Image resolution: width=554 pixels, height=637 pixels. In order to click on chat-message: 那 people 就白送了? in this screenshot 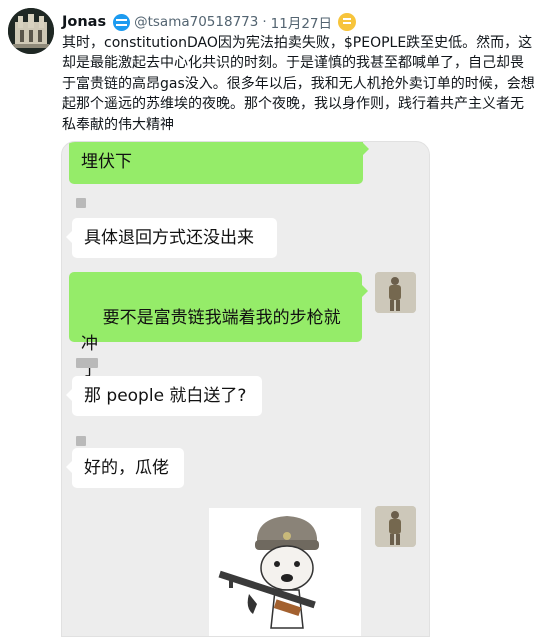, I will do `click(164, 396)`.